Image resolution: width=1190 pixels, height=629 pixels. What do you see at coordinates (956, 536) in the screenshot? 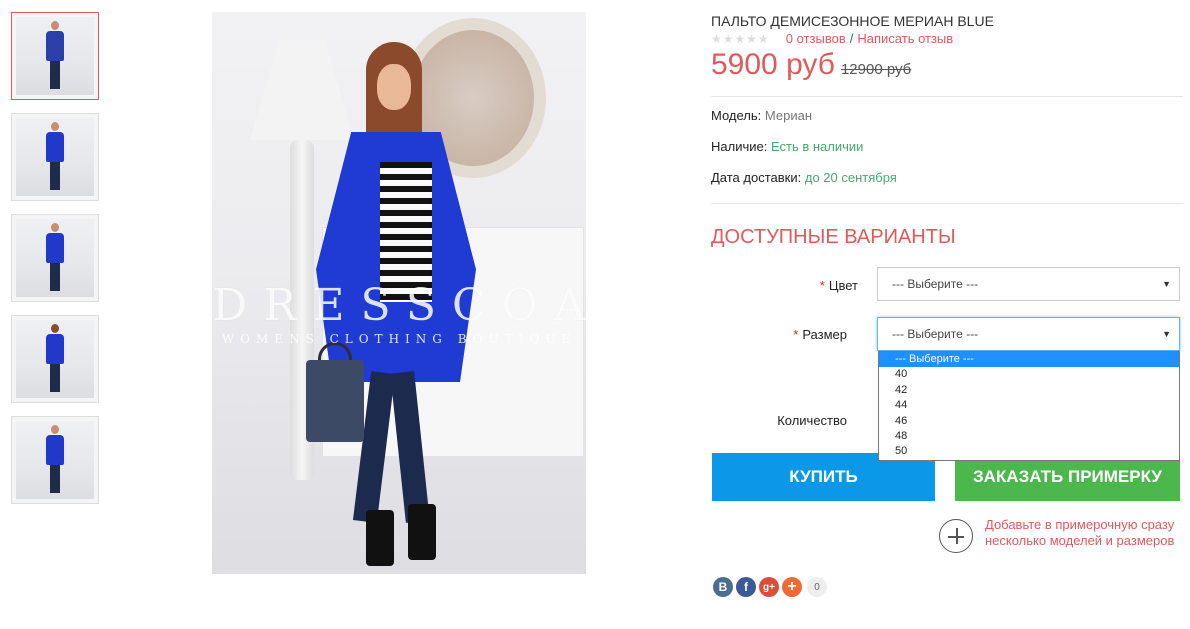
I see `plus-circle-icon` at bounding box center [956, 536].